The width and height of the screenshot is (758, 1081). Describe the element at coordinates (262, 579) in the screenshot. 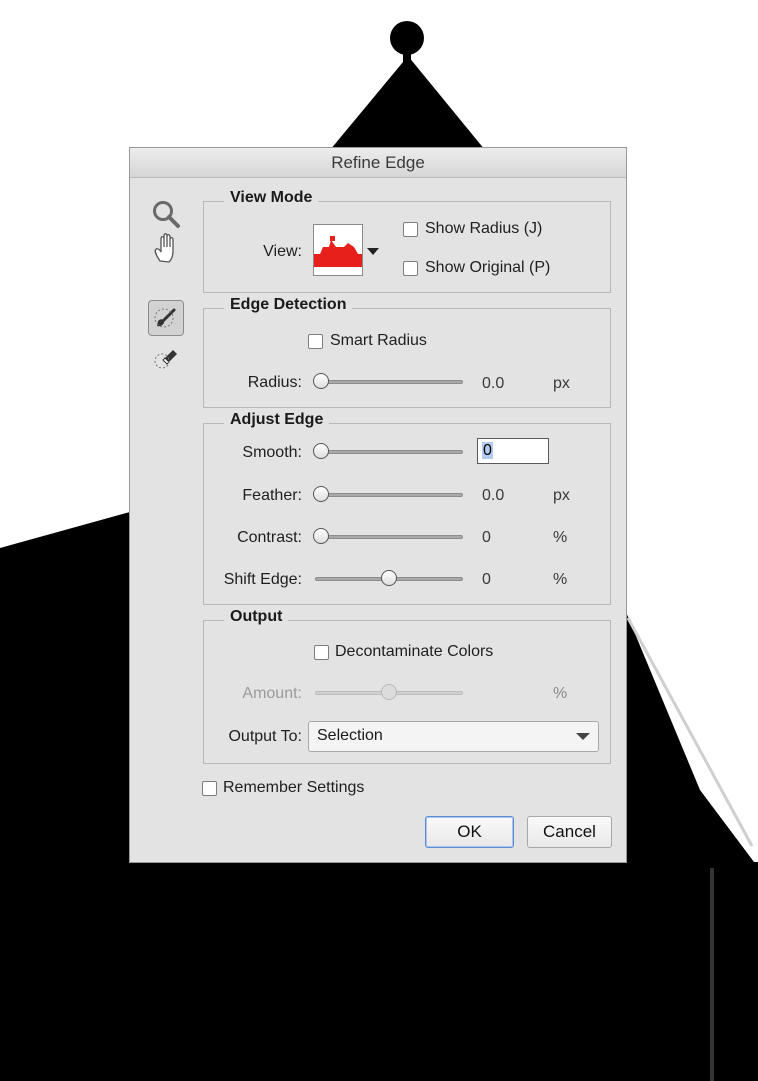

I see `shift-edge-label: Shift Edge:` at that location.